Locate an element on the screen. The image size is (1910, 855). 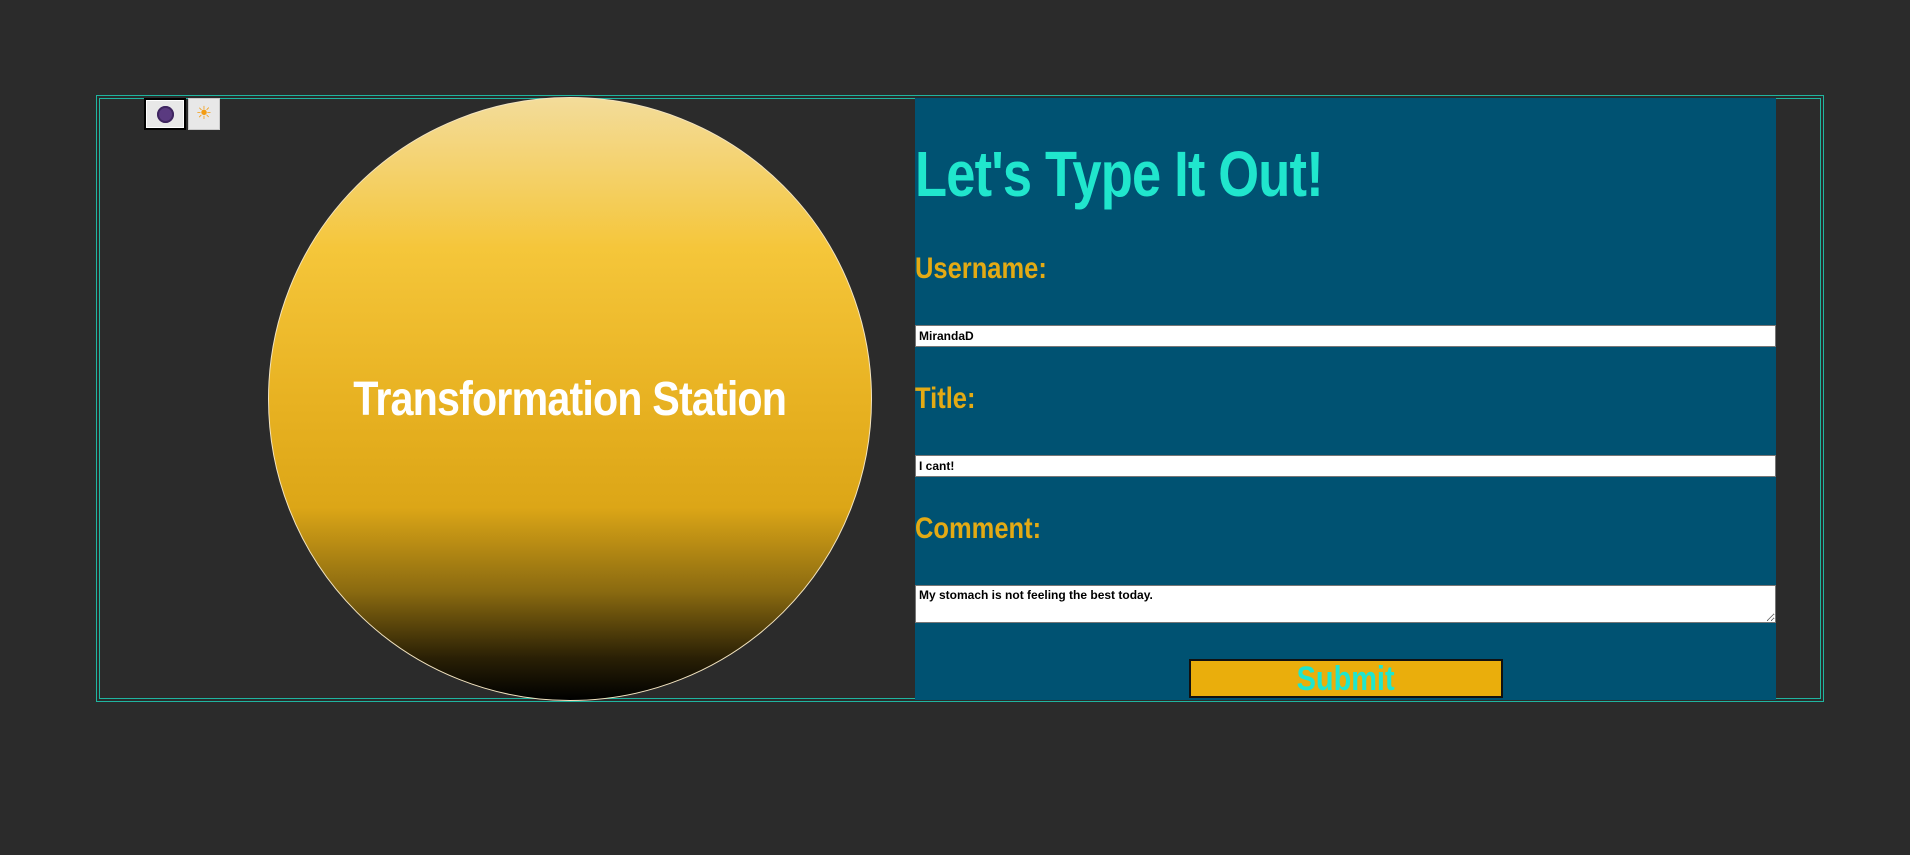
moon-icon is located at coordinates (165, 114).